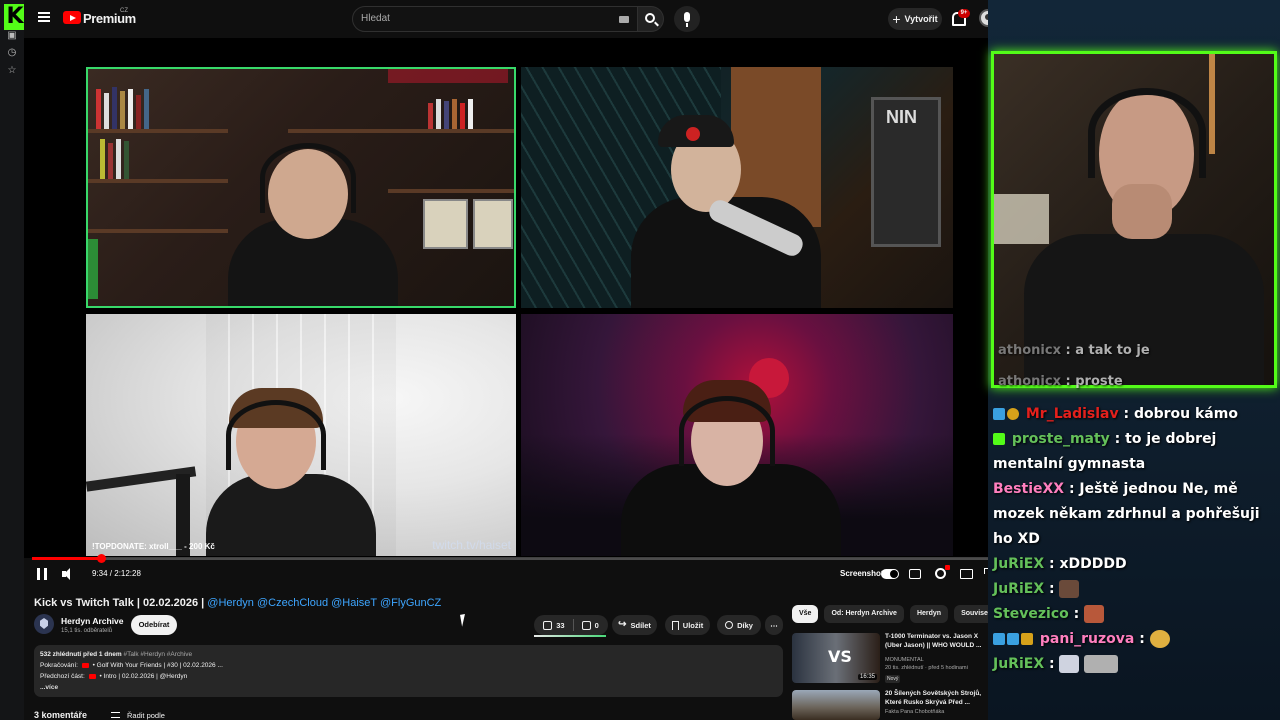  What do you see at coordinates (1159, 639) in the screenshot?
I see `pray-emote-icon` at bounding box center [1159, 639].